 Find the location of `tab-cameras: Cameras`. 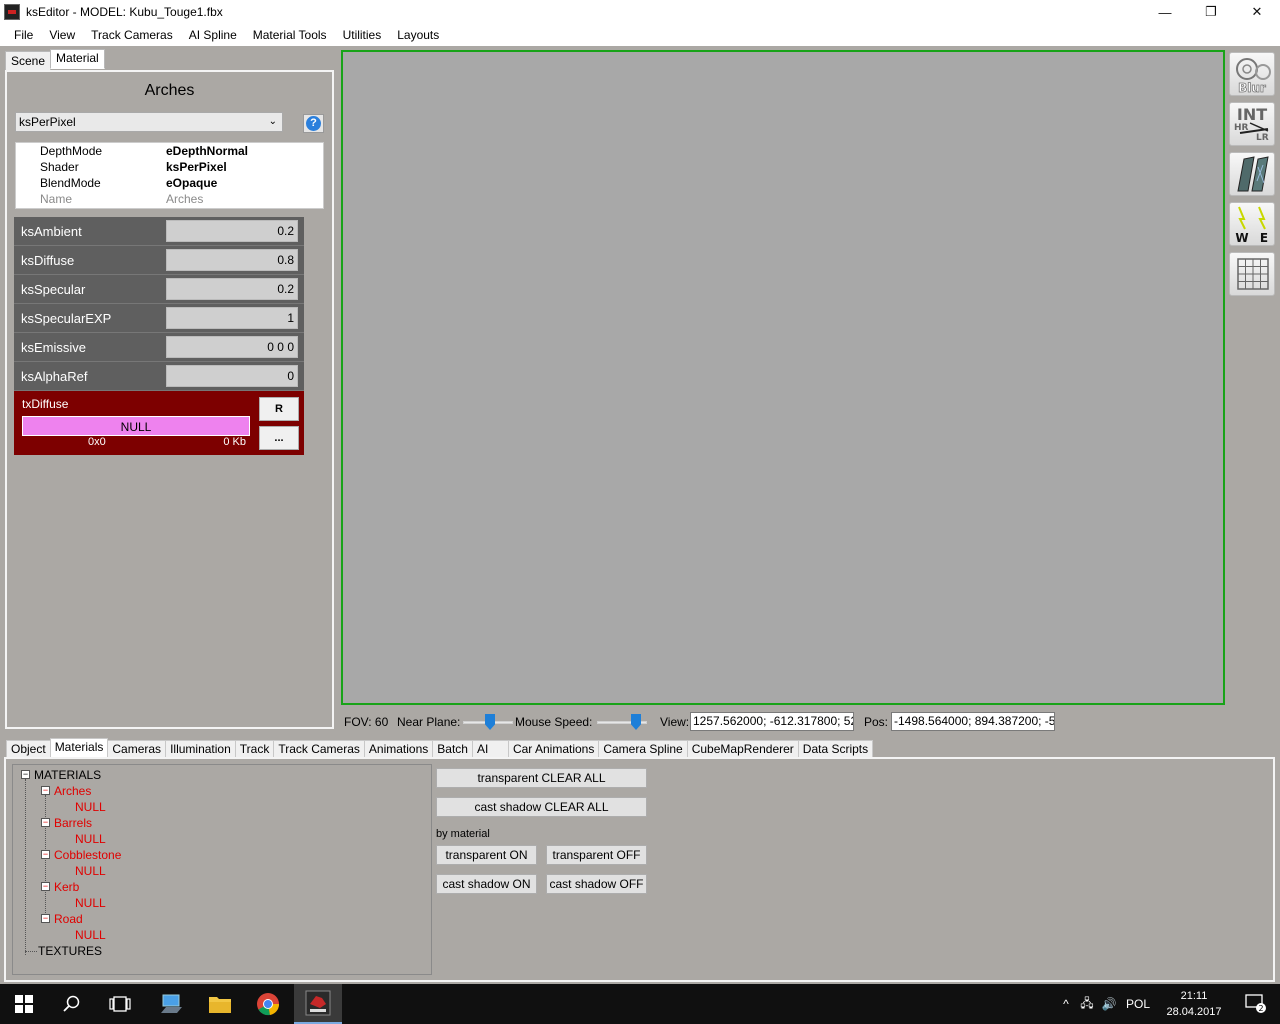

tab-cameras: Cameras is located at coordinates (137, 749).